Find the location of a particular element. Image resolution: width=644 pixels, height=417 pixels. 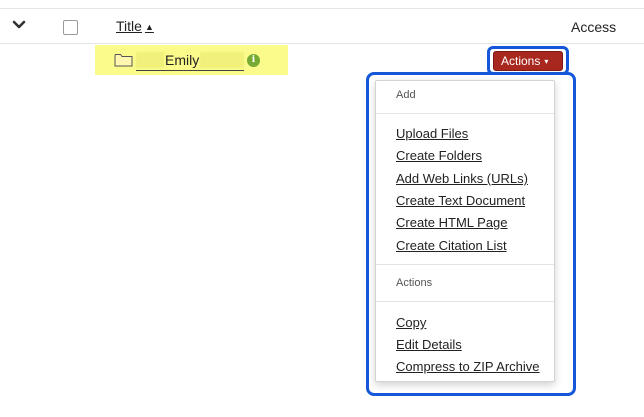

select-all-checkbox is located at coordinates (70, 27).